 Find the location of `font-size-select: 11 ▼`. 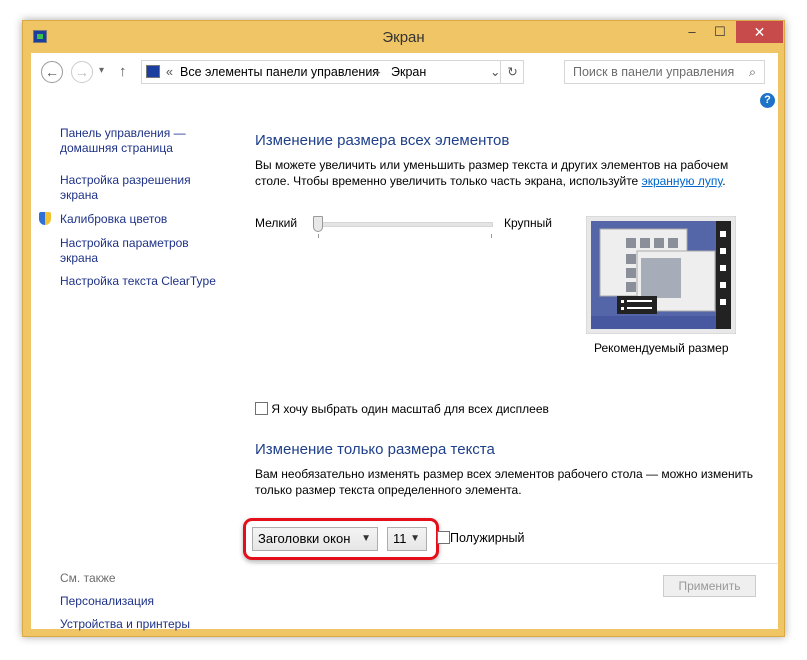

font-size-select: 11 ▼ is located at coordinates (407, 539).